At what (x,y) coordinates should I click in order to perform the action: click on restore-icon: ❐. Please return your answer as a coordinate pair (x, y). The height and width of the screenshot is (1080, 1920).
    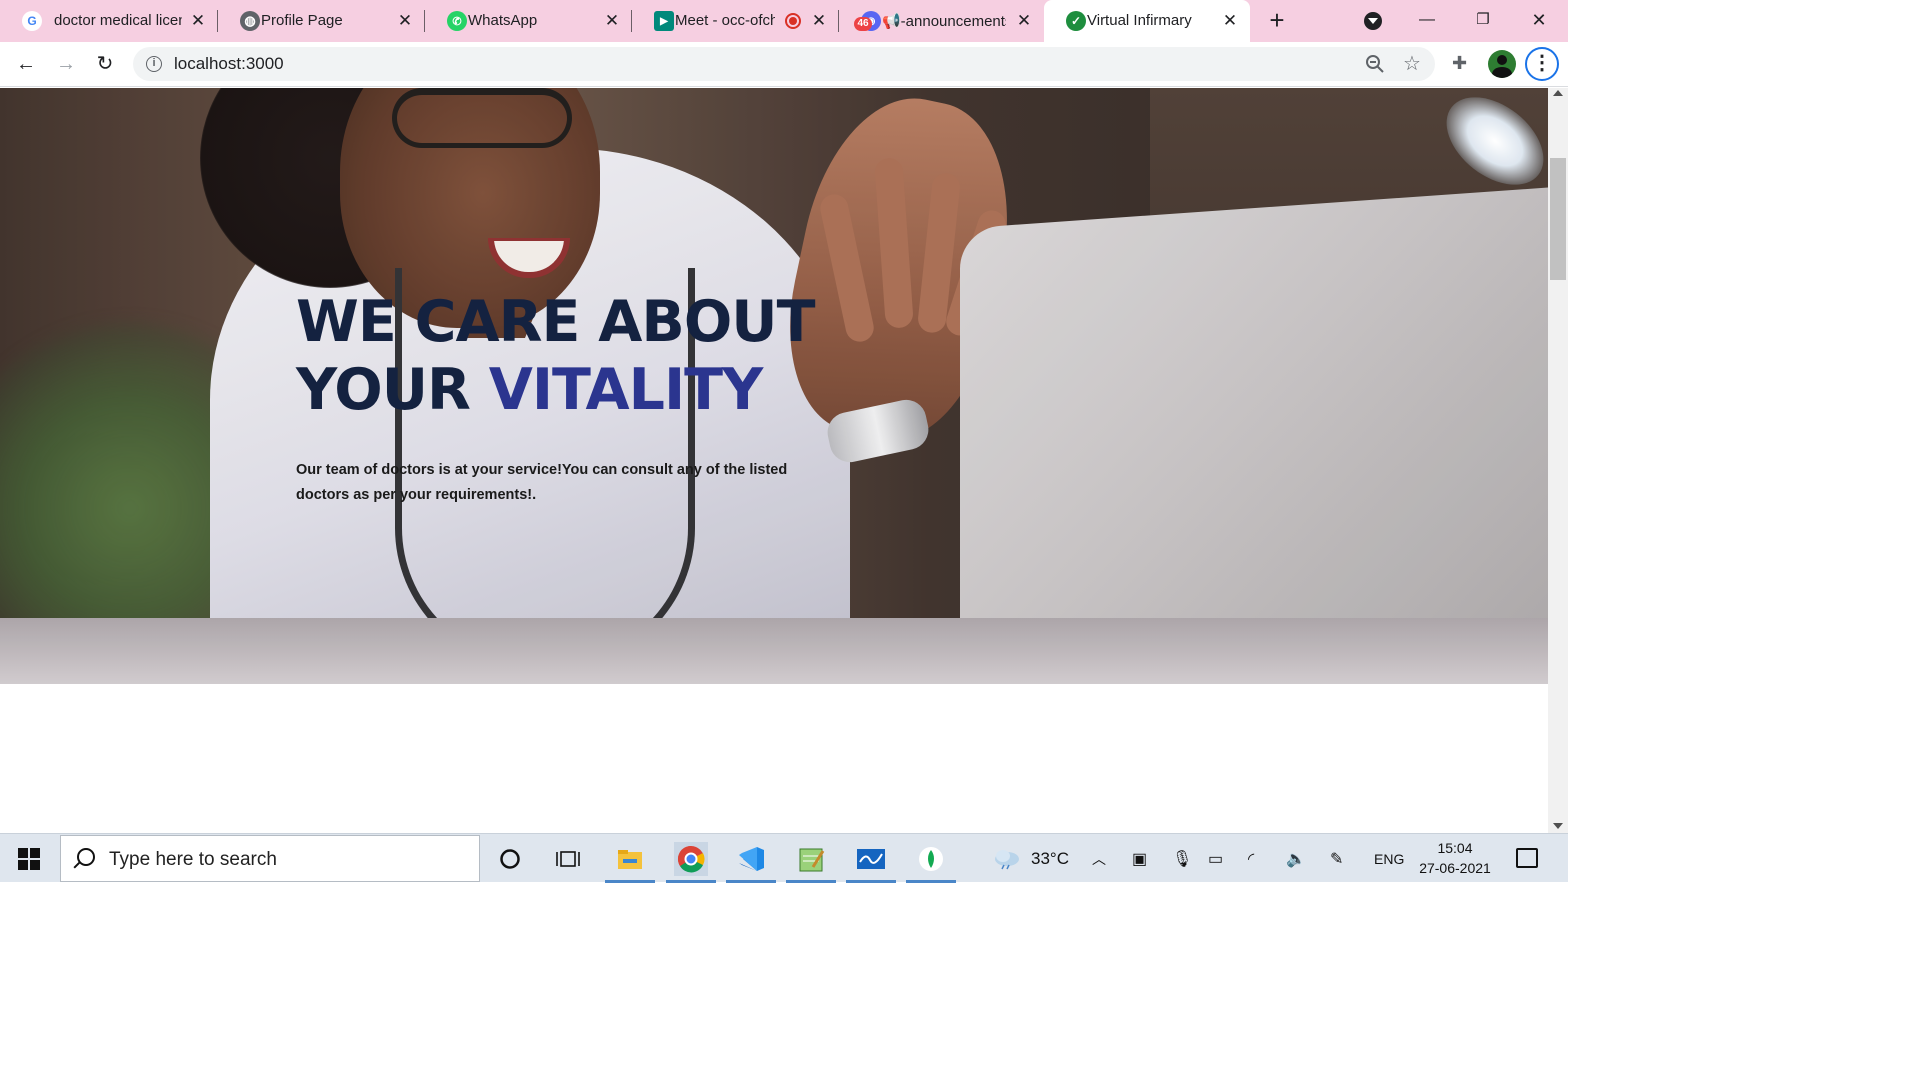
    Looking at the image, I should click on (1483, 20).